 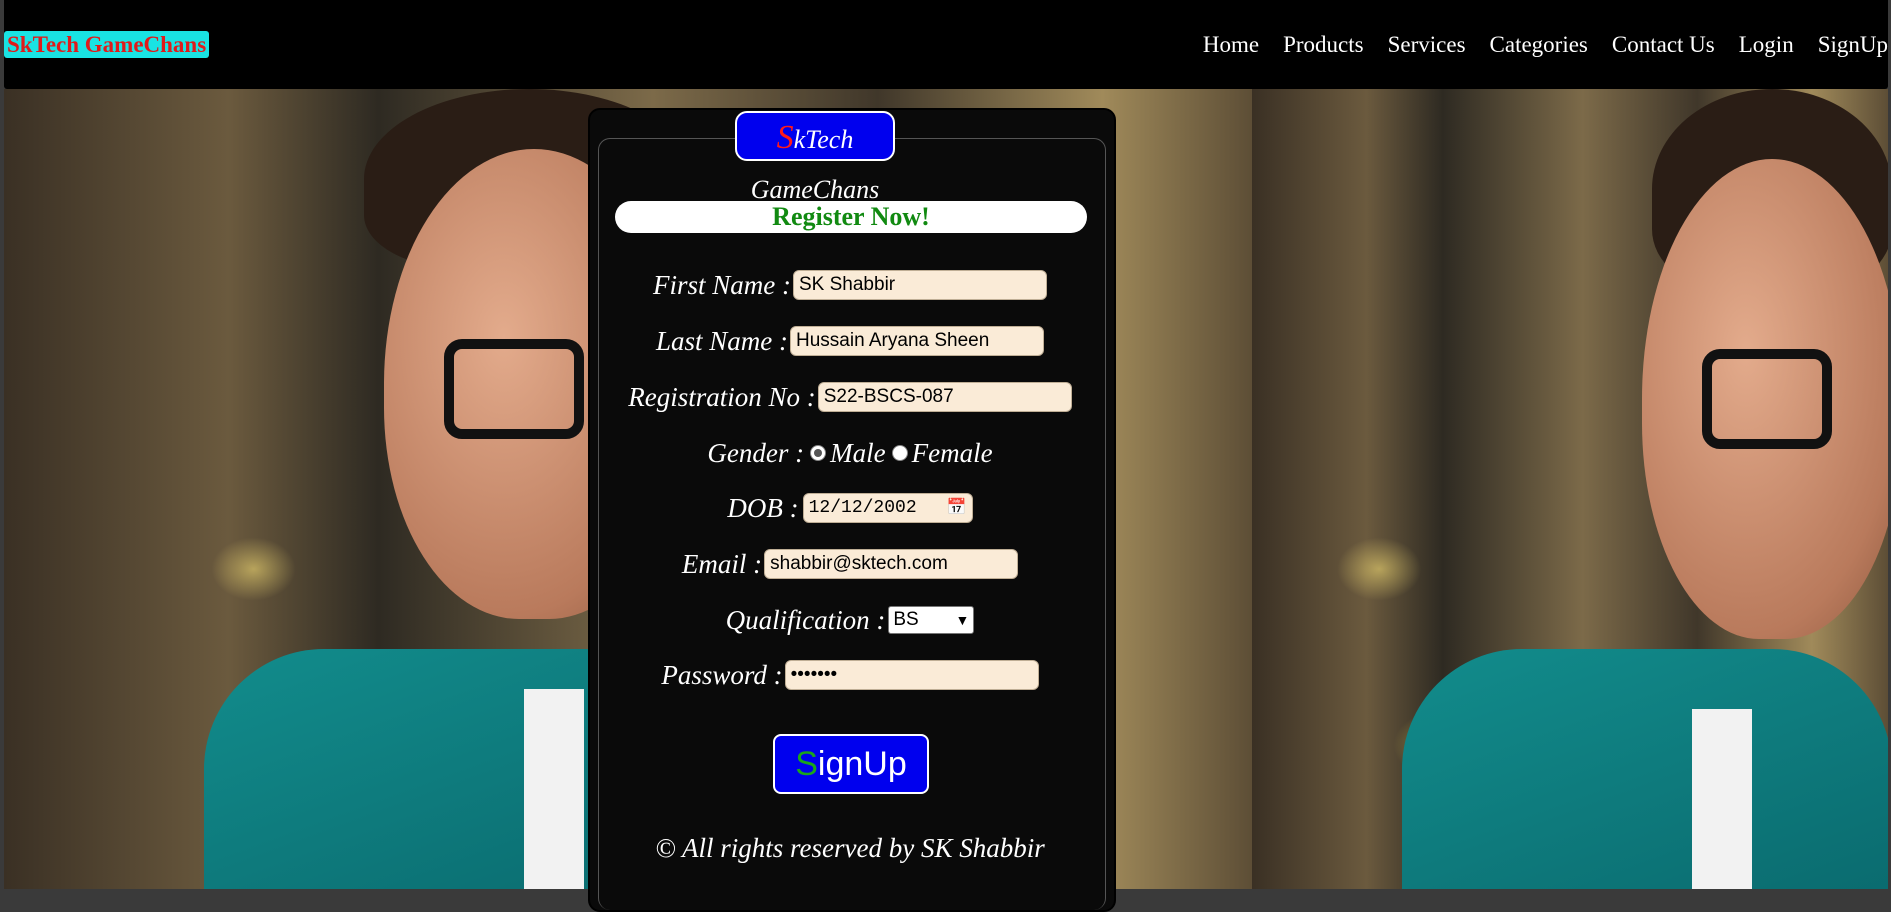 What do you see at coordinates (957, 508) in the screenshot?
I see `calendar-icon: 📅` at bounding box center [957, 508].